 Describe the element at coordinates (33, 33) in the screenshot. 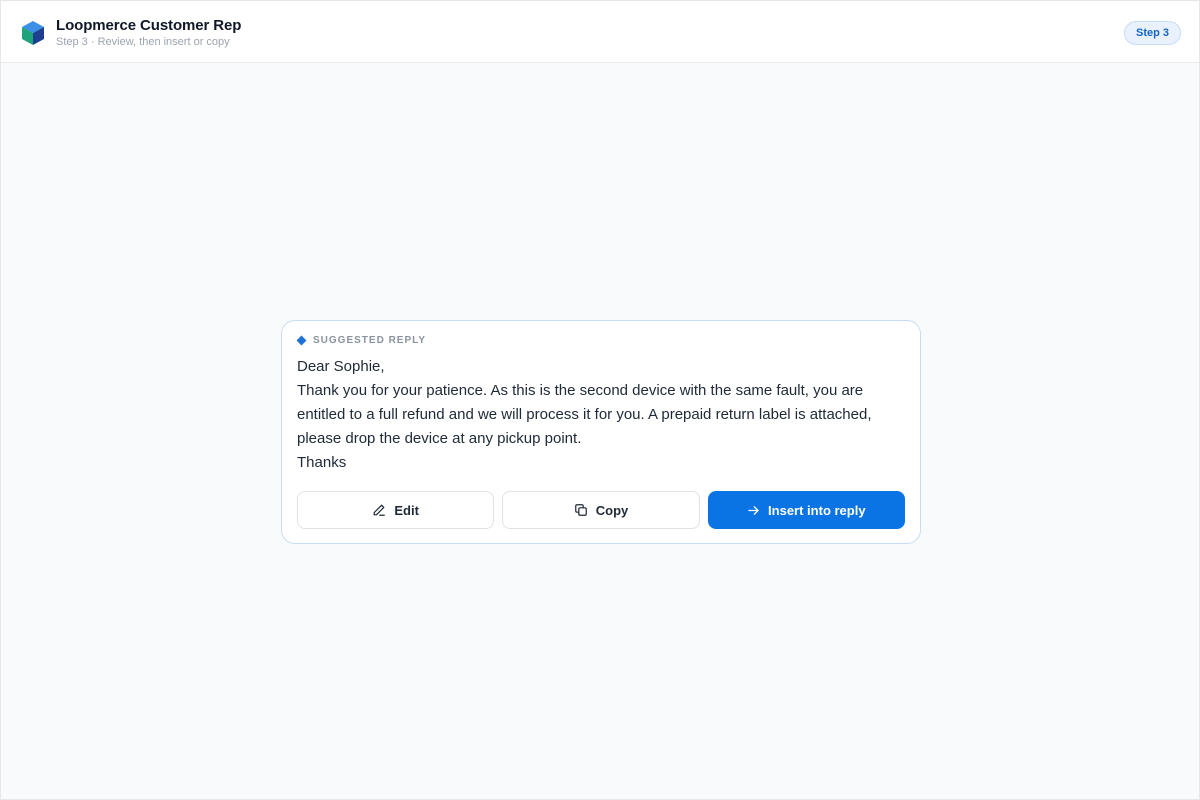

I see `cube-icon` at that location.